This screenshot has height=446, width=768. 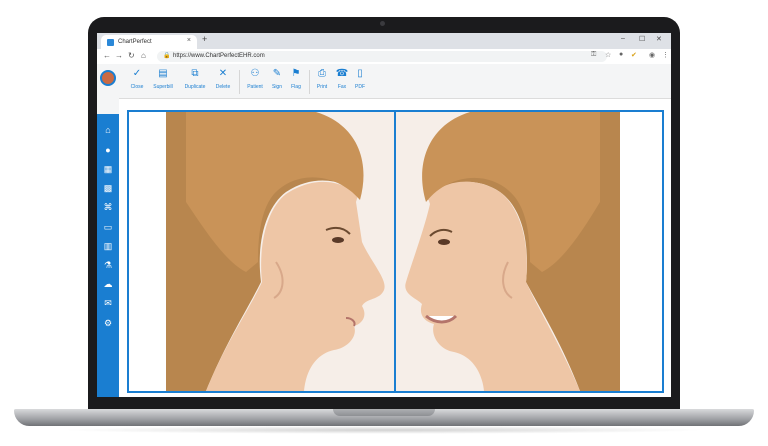 I want to click on close-button: ✓ Close, so click(x=137, y=79).